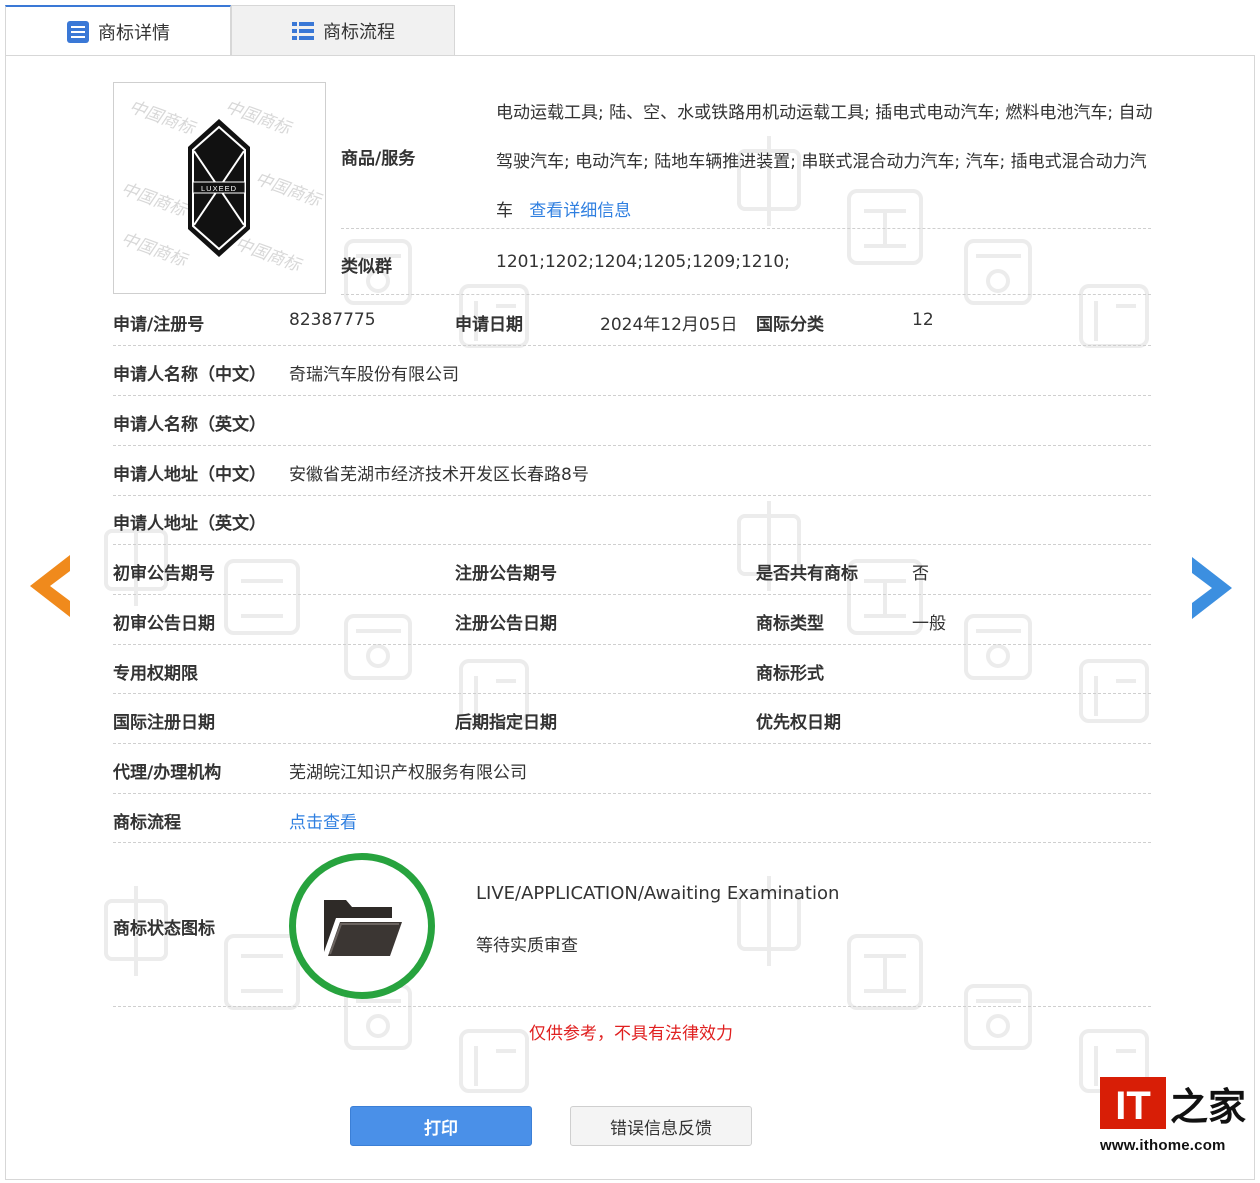  Describe the element at coordinates (506, 723) in the screenshot. I see `later-date-label: 后期指定日期` at that location.